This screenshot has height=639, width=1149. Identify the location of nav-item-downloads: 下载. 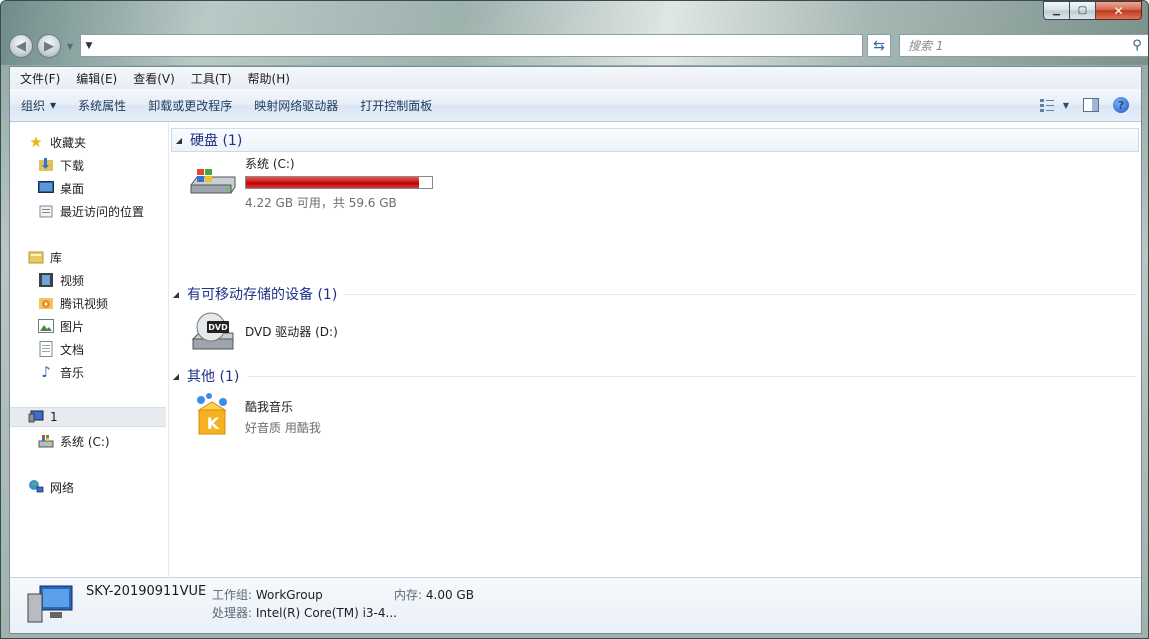
(61, 165).